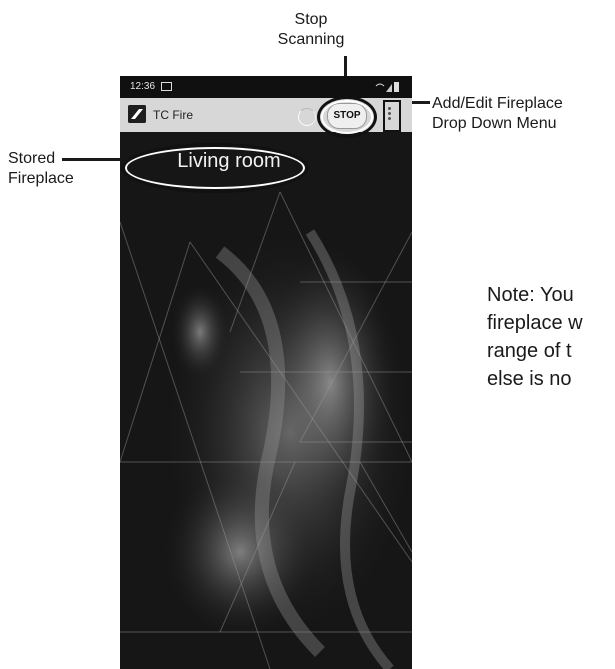 This screenshot has width=615, height=669. Describe the element at coordinates (41, 169) in the screenshot. I see `stored-fireplace-callout: Stored Fireplace` at that location.